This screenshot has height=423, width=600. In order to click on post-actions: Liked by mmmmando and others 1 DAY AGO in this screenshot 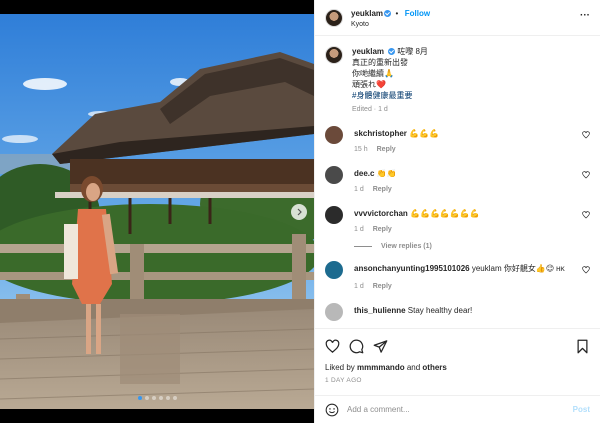, I will do `click(457, 360)`.